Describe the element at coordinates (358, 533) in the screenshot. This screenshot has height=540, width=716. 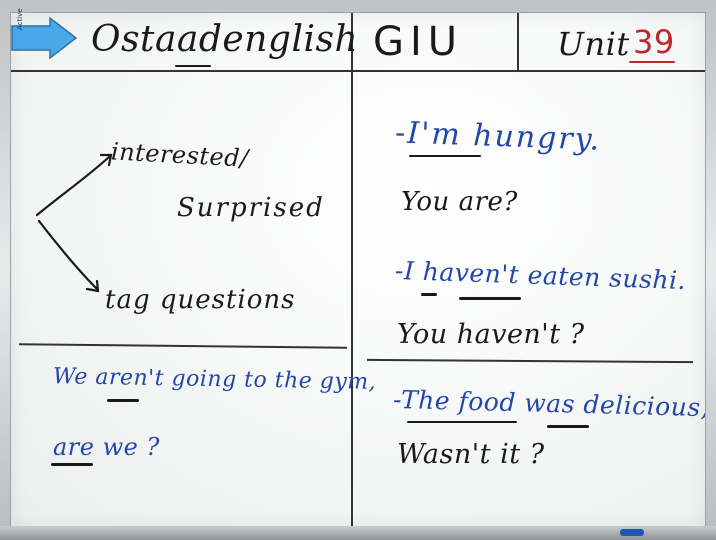
I see `marker-tray` at that location.